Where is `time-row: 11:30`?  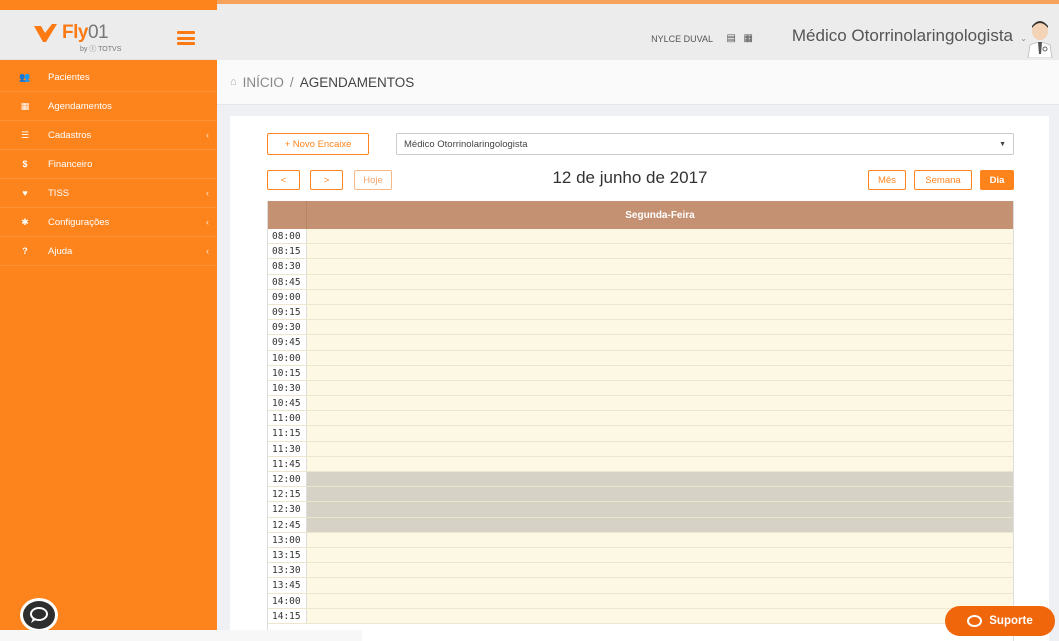 time-row: 11:30 is located at coordinates (640, 449).